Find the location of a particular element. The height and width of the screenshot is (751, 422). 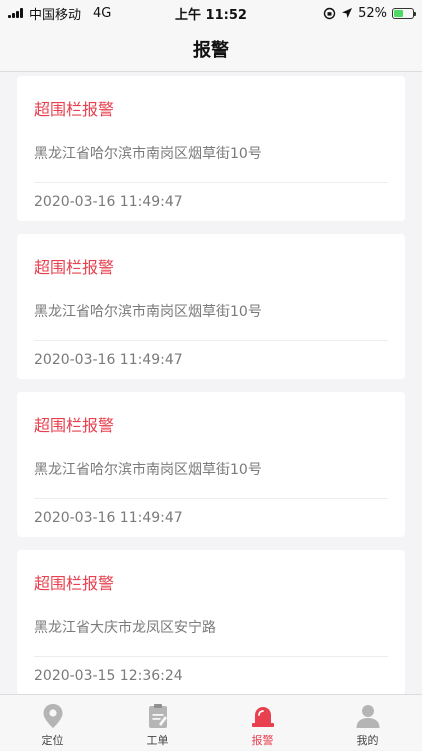

work-order-icon is located at coordinates (158, 716).